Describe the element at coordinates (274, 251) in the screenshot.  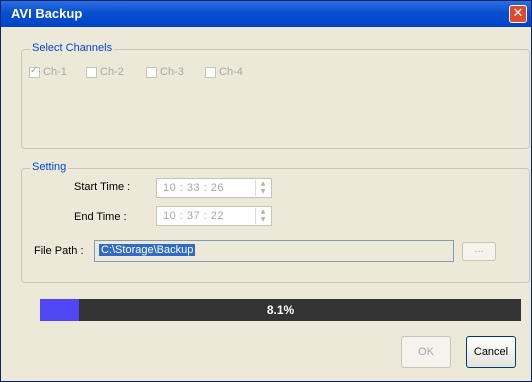
I see `file-path-field: C:\Storage\Backup` at that location.